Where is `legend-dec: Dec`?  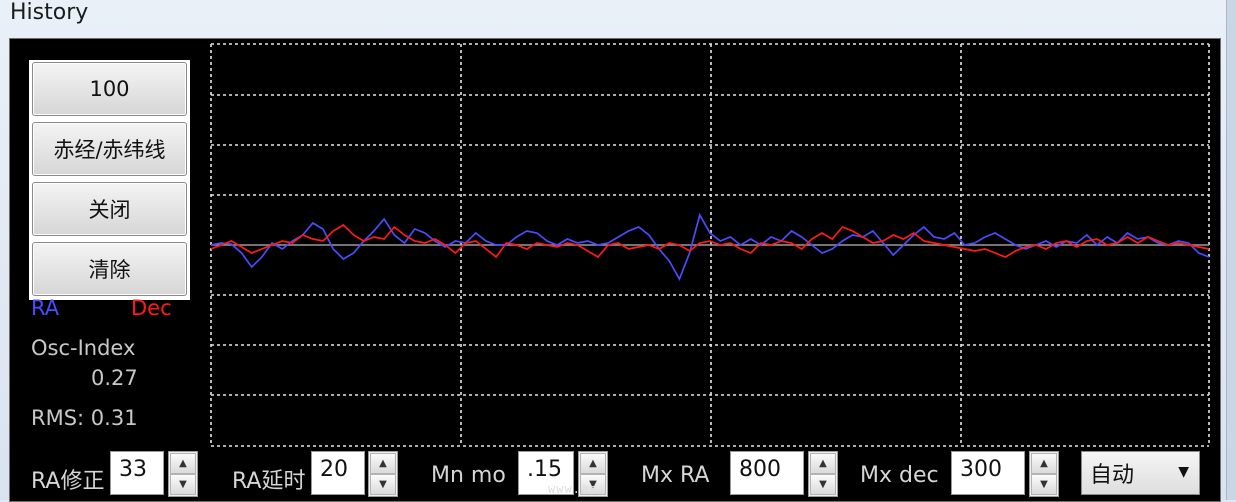
legend-dec: Dec is located at coordinates (151, 308).